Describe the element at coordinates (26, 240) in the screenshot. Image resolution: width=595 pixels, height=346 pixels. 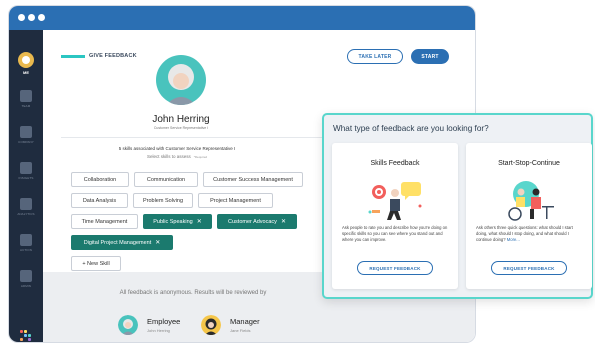
I see `action-icon` at that location.